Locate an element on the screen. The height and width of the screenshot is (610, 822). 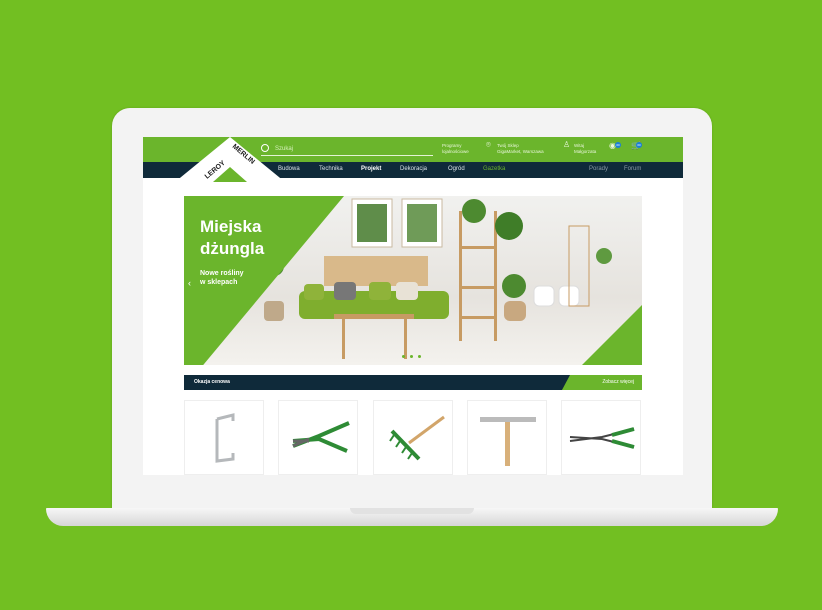
store-link: Twój Sklep GigaMarket, Warszawa is located at coordinates (520, 149).